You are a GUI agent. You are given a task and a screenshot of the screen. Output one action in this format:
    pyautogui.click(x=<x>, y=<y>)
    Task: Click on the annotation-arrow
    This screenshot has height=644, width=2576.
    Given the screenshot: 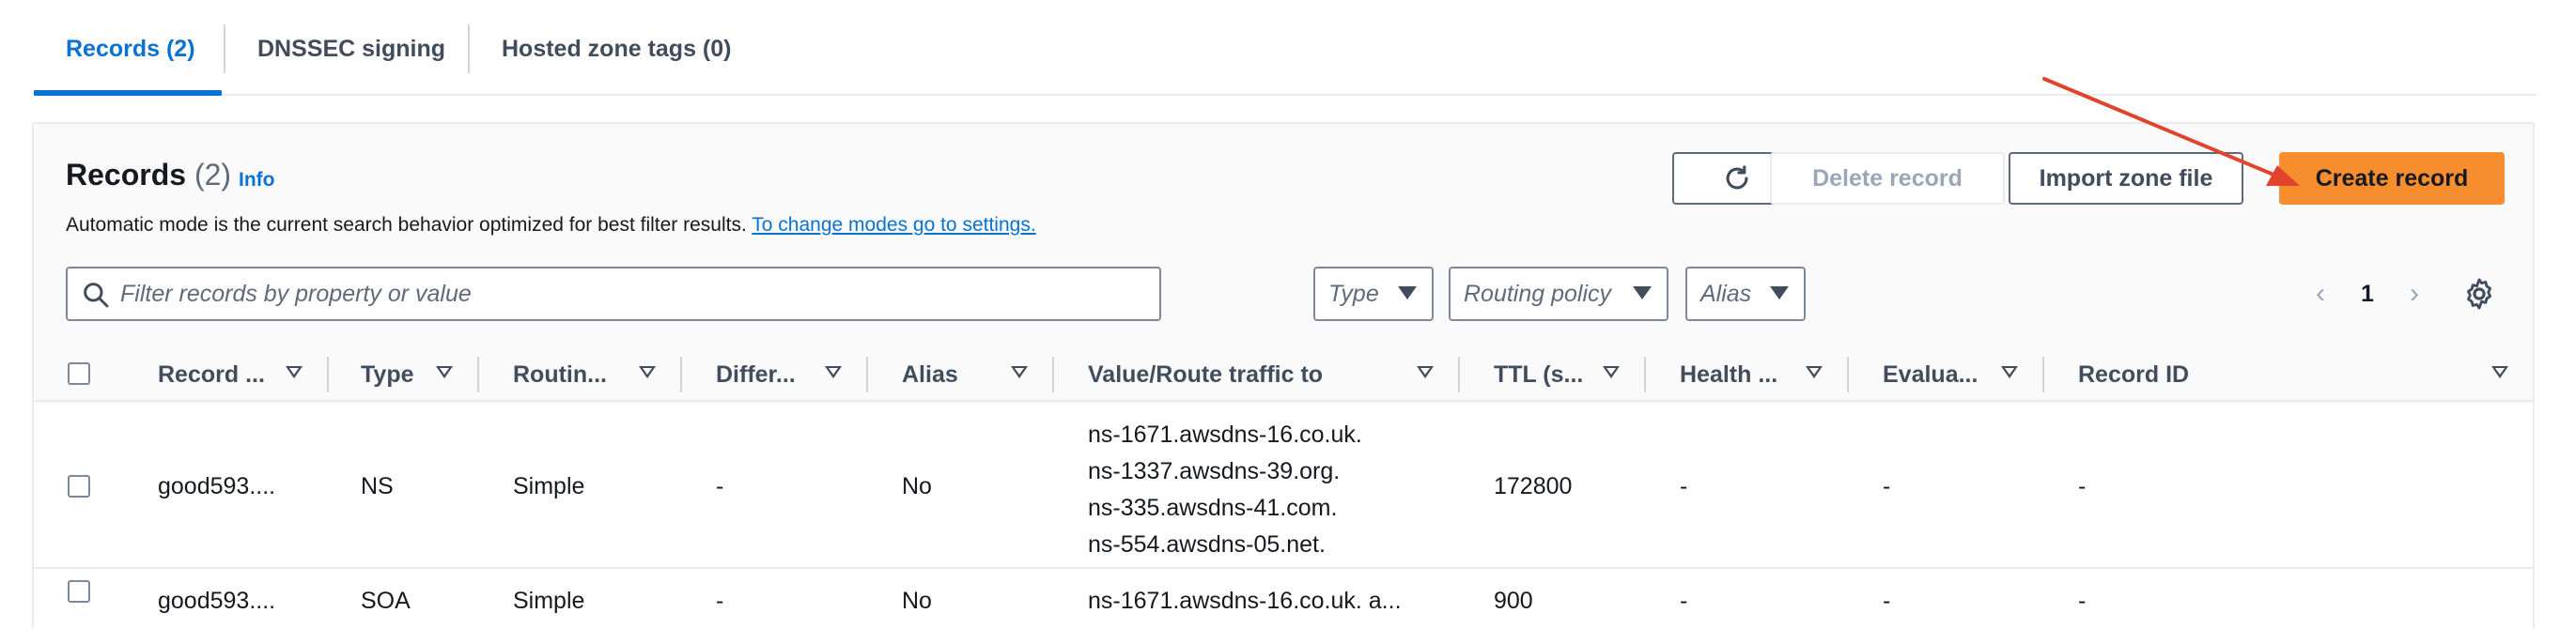 What is the action you would take?
    pyautogui.click(x=2171, y=132)
    